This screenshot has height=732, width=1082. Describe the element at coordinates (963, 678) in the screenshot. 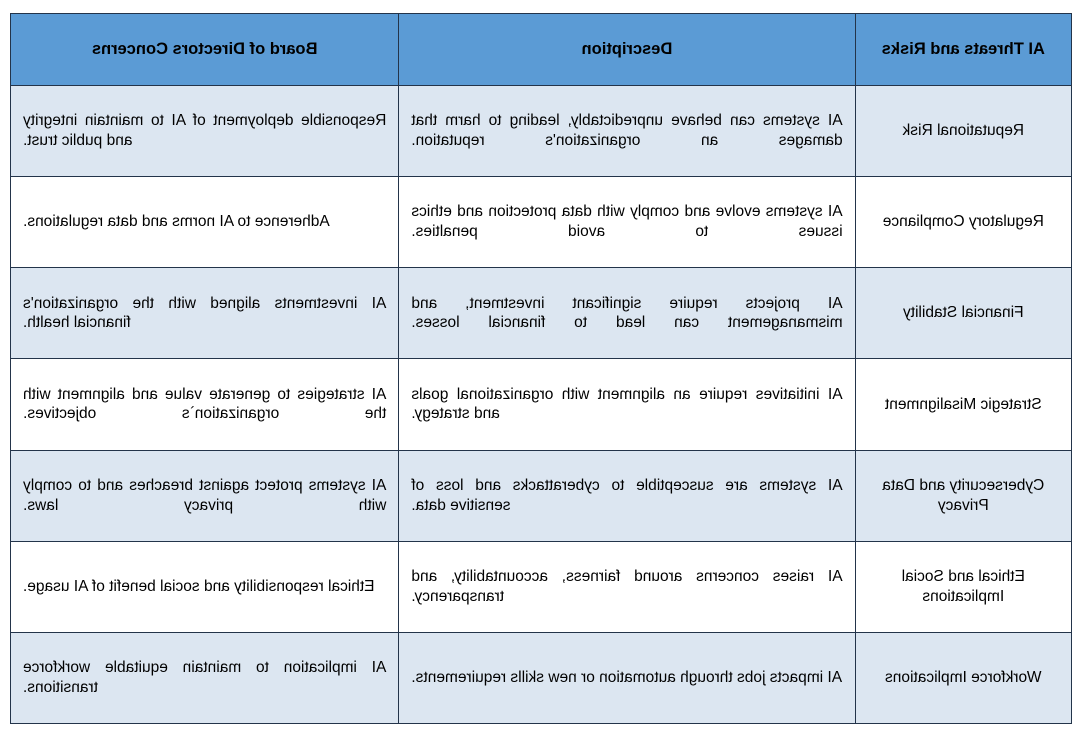

I see `cell-risk: Workforce Implications` at that location.